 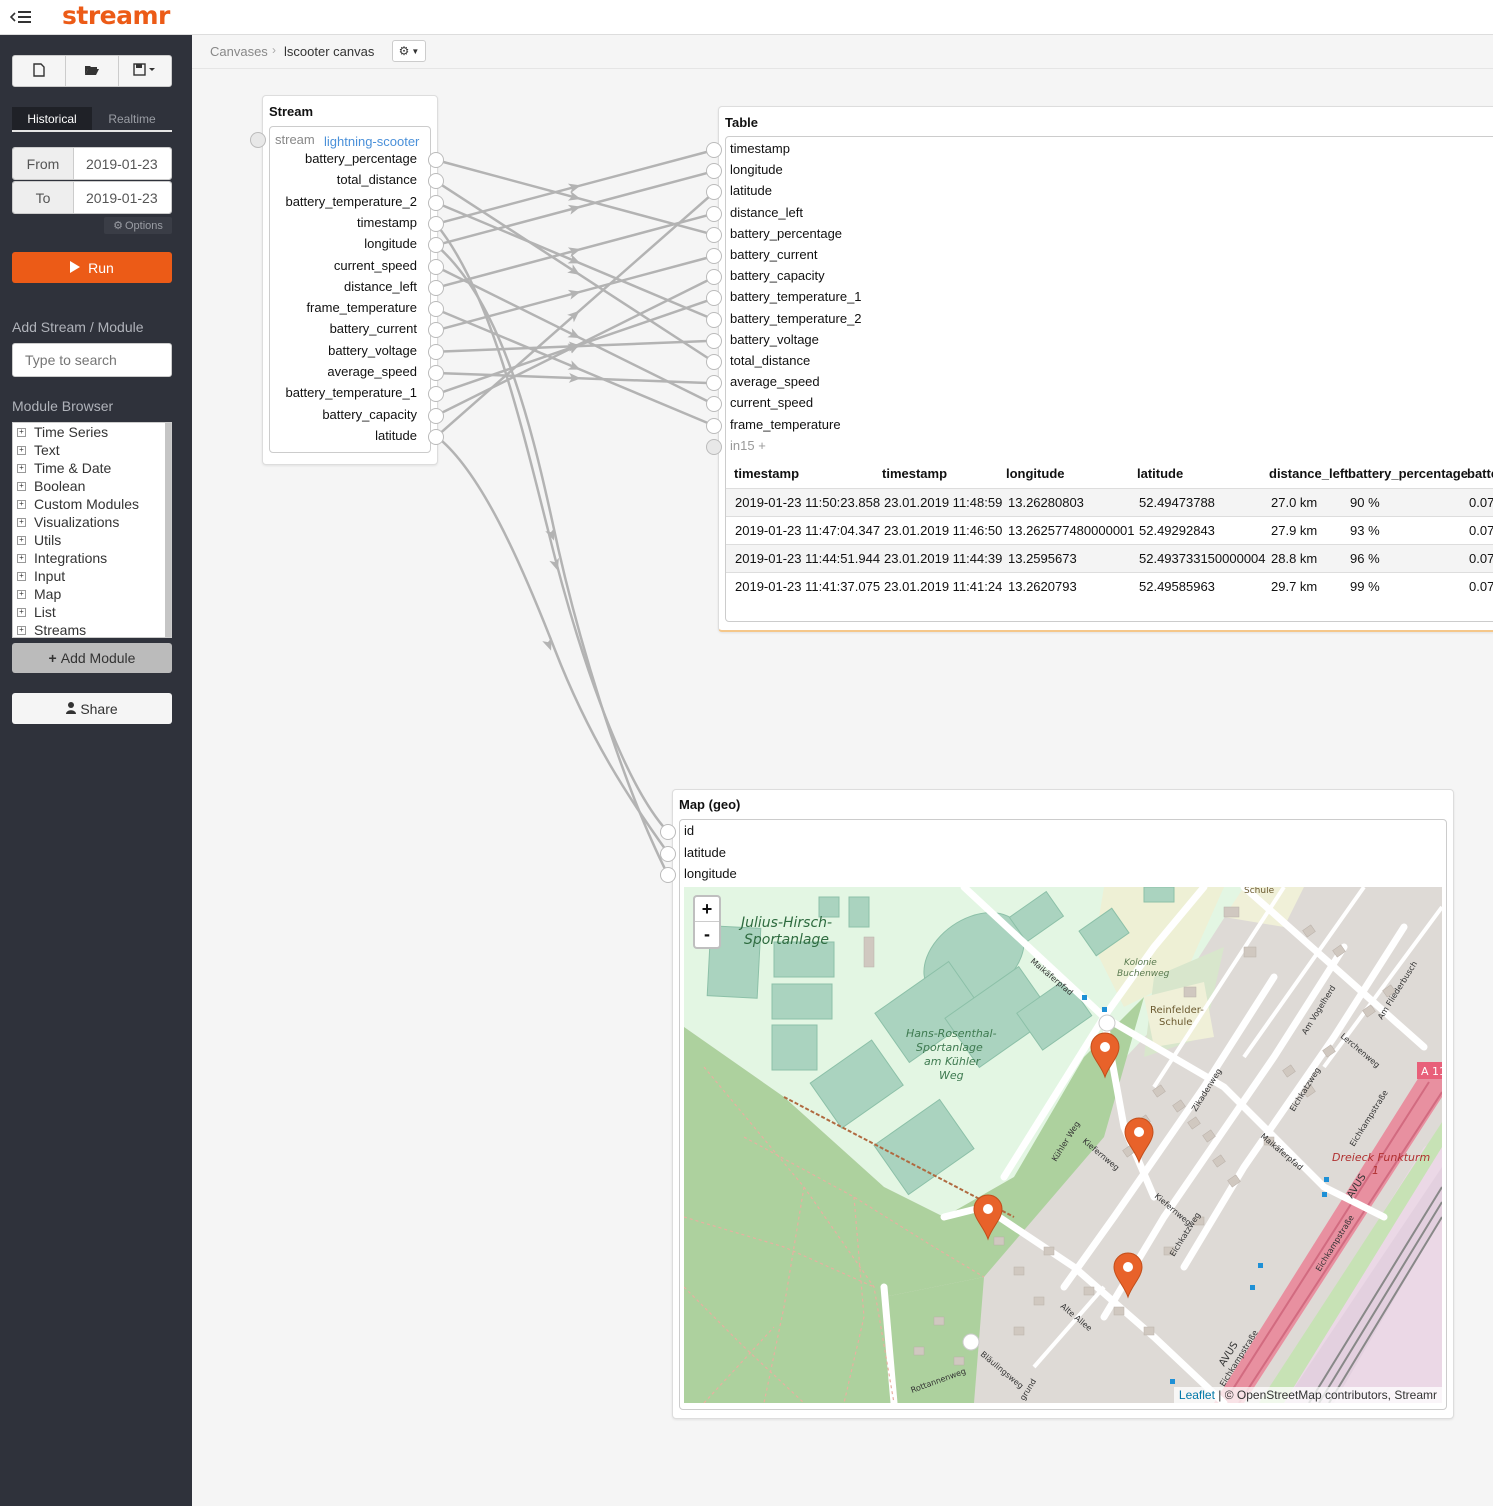 What do you see at coordinates (92, 432) in the screenshot?
I see `tree-item-time-series: + Time Series` at bounding box center [92, 432].